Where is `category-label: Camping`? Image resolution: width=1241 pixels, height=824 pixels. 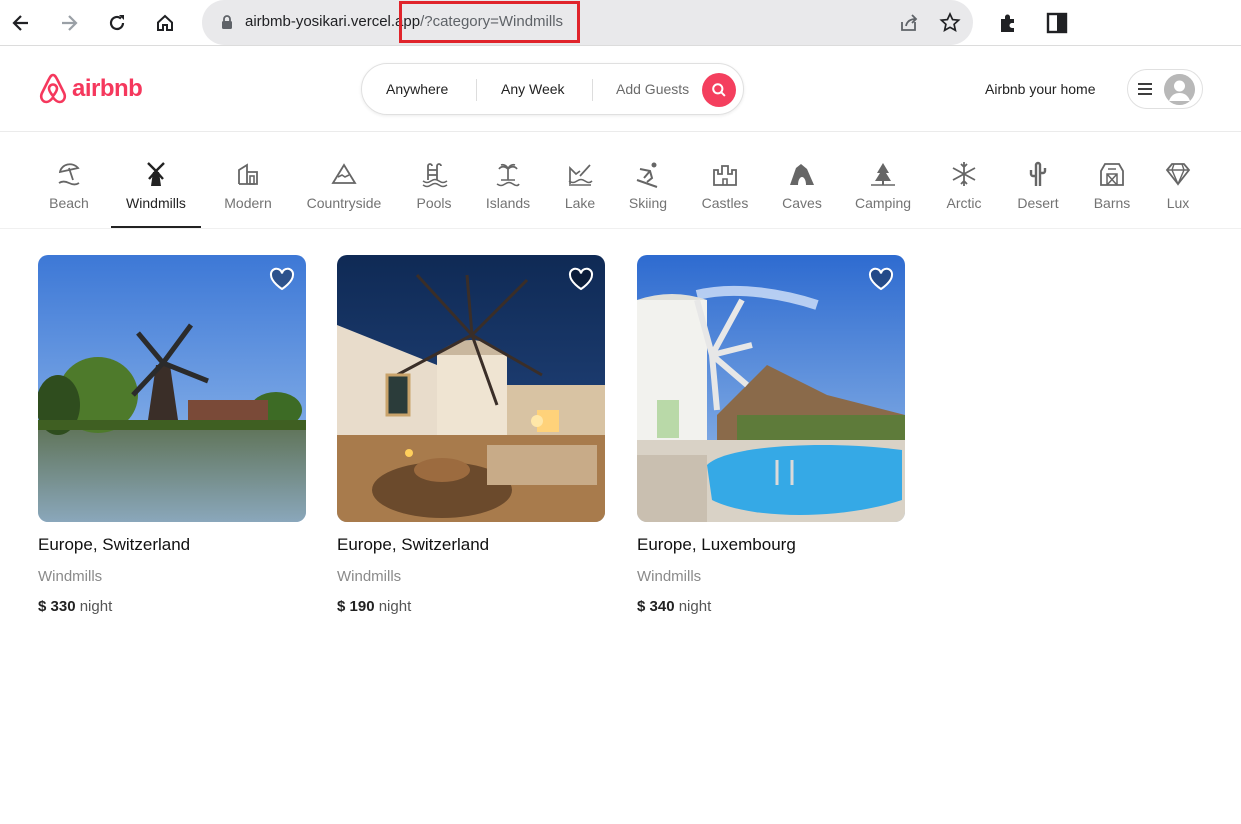
category-label: Camping is located at coordinates (883, 203).